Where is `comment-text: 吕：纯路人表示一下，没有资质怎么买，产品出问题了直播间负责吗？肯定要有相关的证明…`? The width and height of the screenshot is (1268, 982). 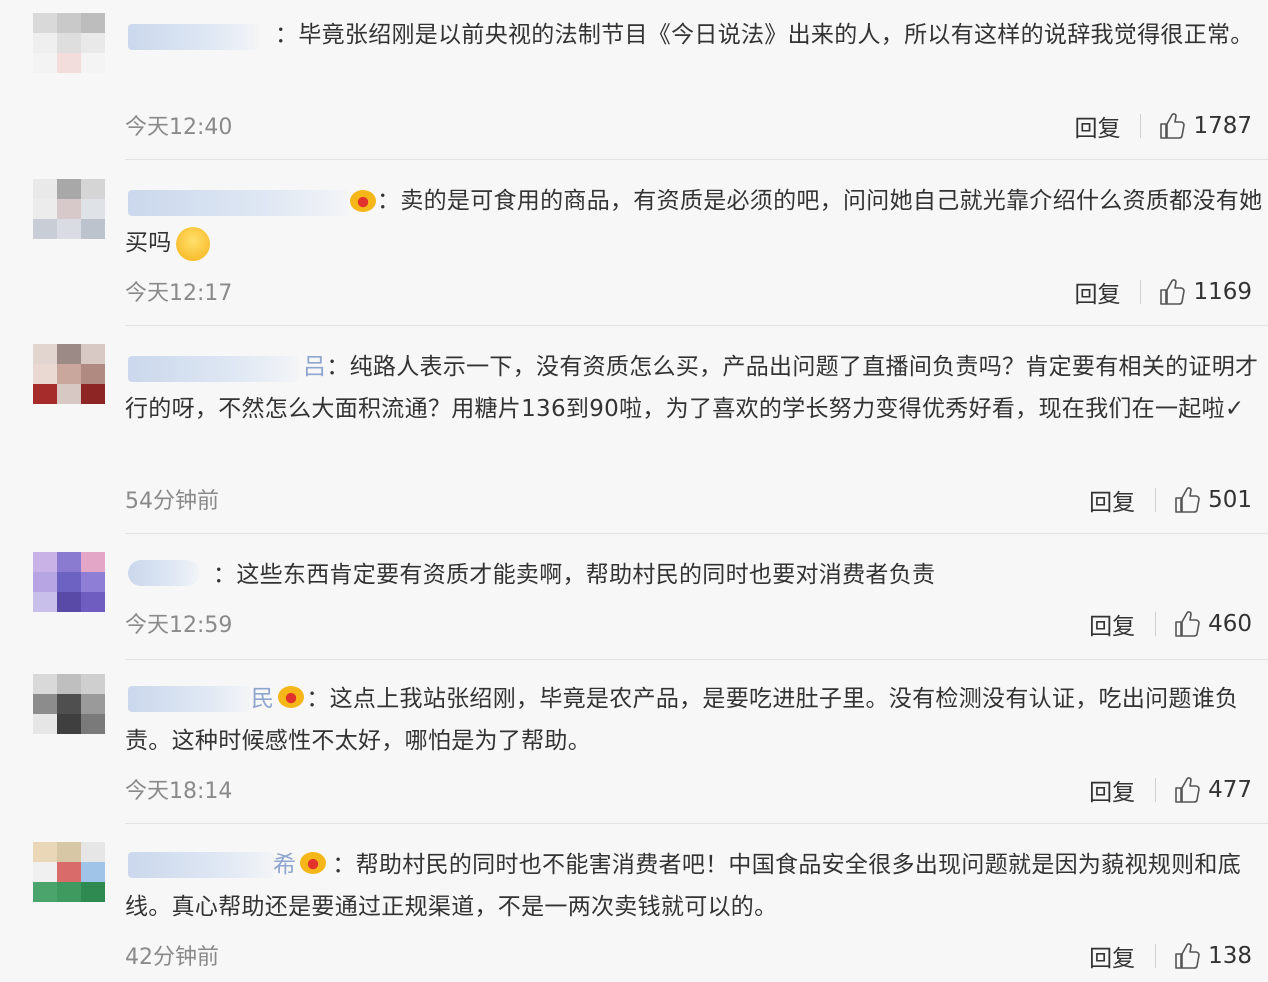
comment-text: 吕：纯路人表示一下，没有资质怎么买，产品出问题了直播间负责吗？肯定要有相关的证明… is located at coordinates (692, 388).